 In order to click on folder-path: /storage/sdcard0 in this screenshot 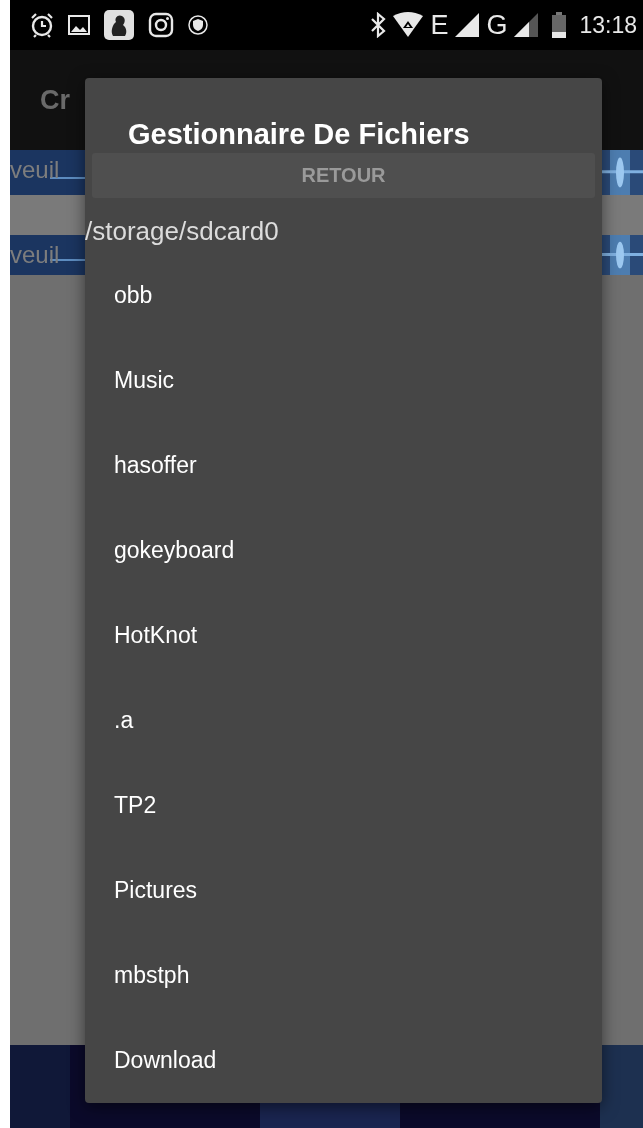, I will do `click(182, 231)`.